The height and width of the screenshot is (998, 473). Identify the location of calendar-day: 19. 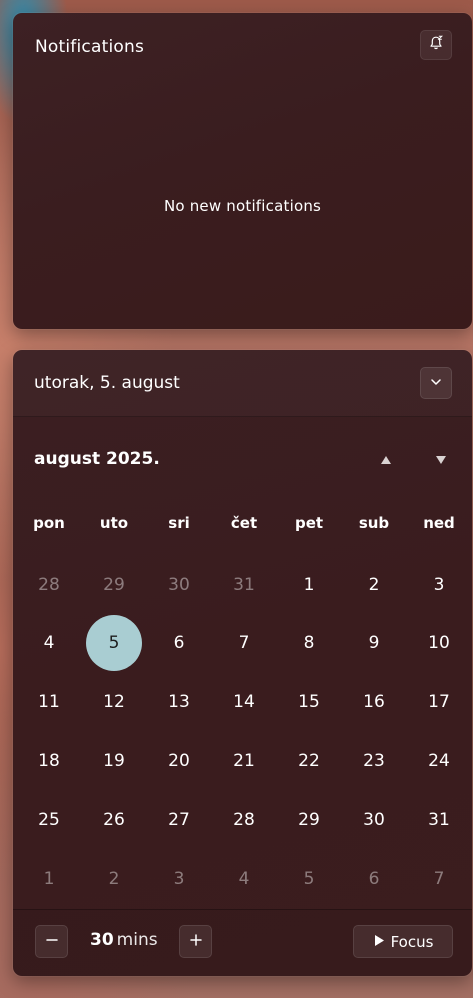
(114, 761).